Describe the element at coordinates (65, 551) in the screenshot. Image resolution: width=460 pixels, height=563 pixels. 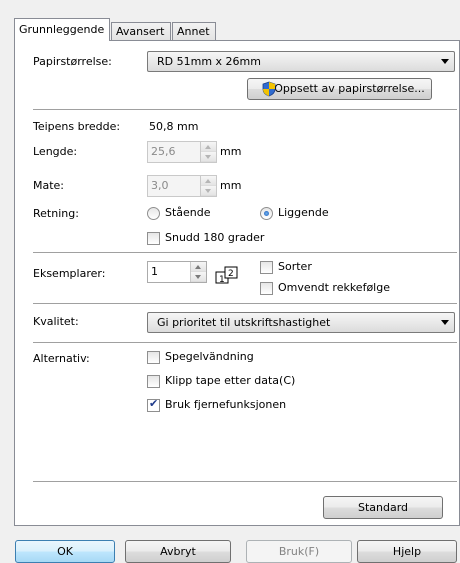
I see `ok-button: OK` at that location.